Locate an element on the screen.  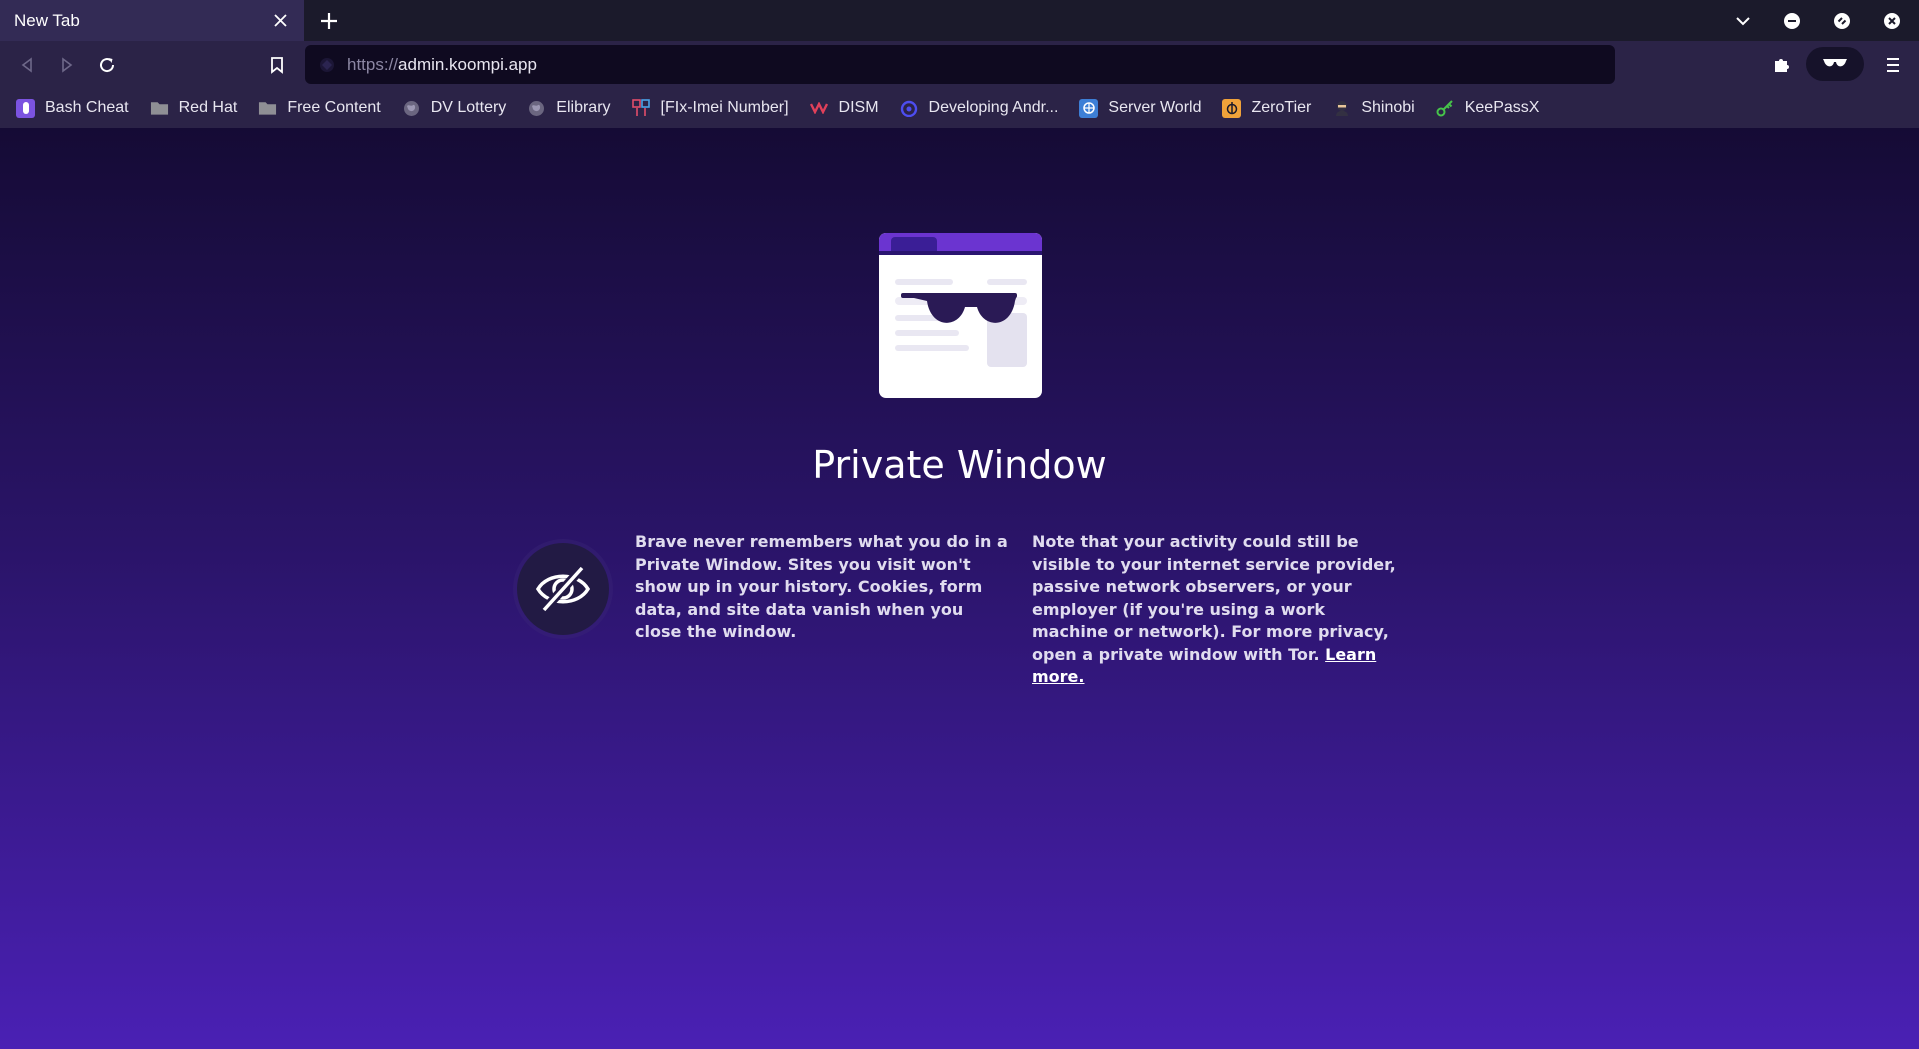
dism-favicon is located at coordinates (819, 108).